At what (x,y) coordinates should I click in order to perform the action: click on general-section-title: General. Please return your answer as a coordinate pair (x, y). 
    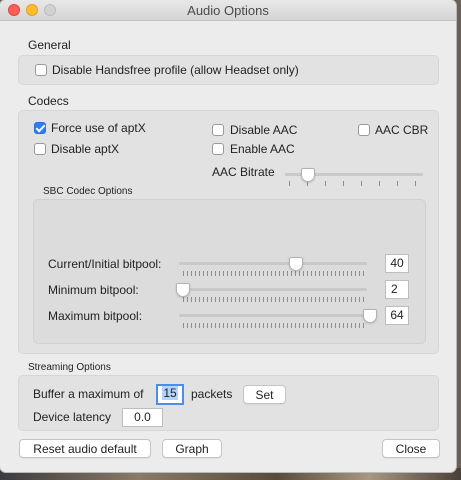
    Looking at the image, I should click on (49, 45).